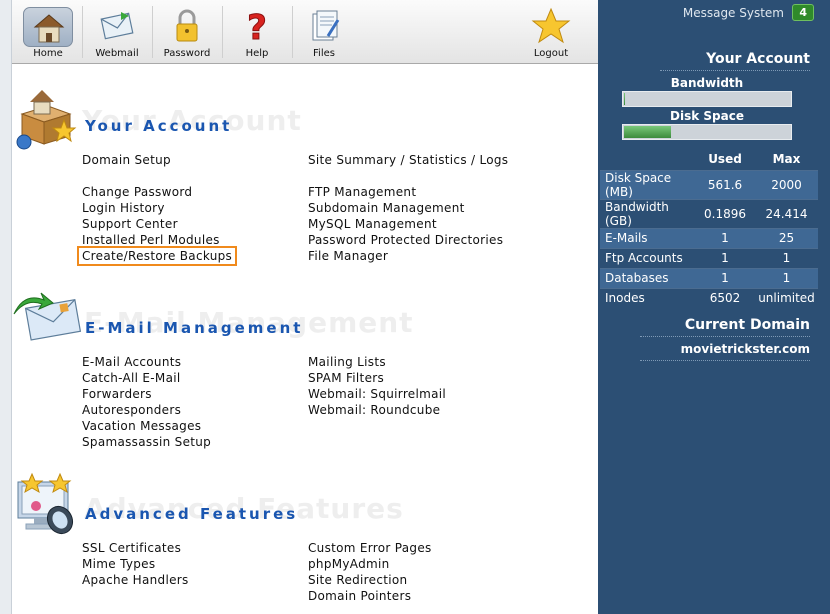 This screenshot has height=614, width=830. I want to click on password-button: Password, so click(187, 32).